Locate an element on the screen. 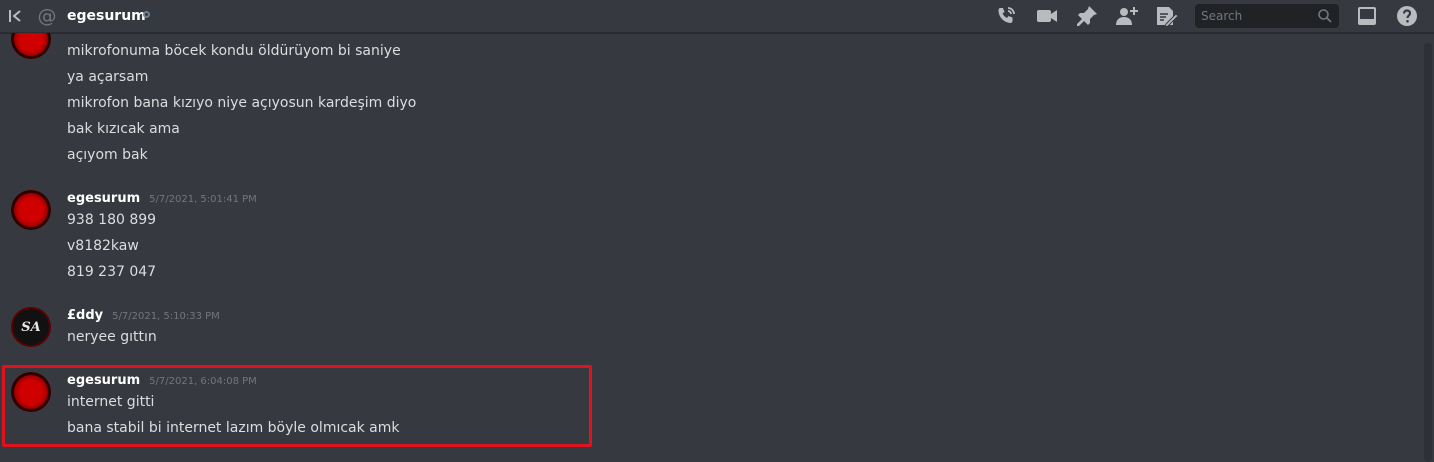 The height and width of the screenshot is (462, 1434). video-call-icon is located at coordinates (1047, 16).